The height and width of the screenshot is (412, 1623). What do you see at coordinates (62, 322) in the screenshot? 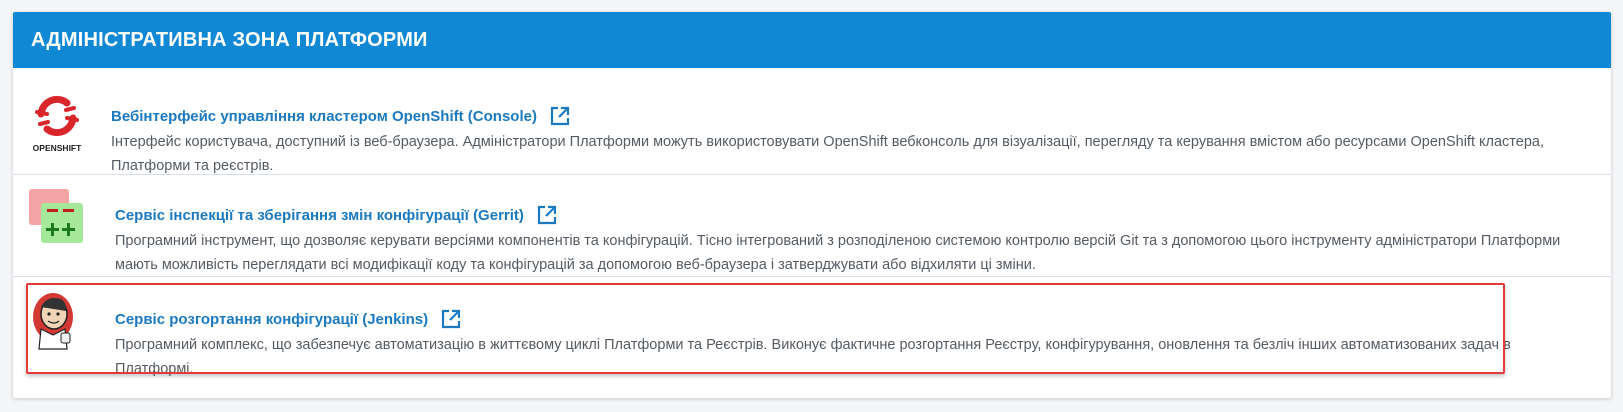
I see `jenkins-logo` at bounding box center [62, 322].